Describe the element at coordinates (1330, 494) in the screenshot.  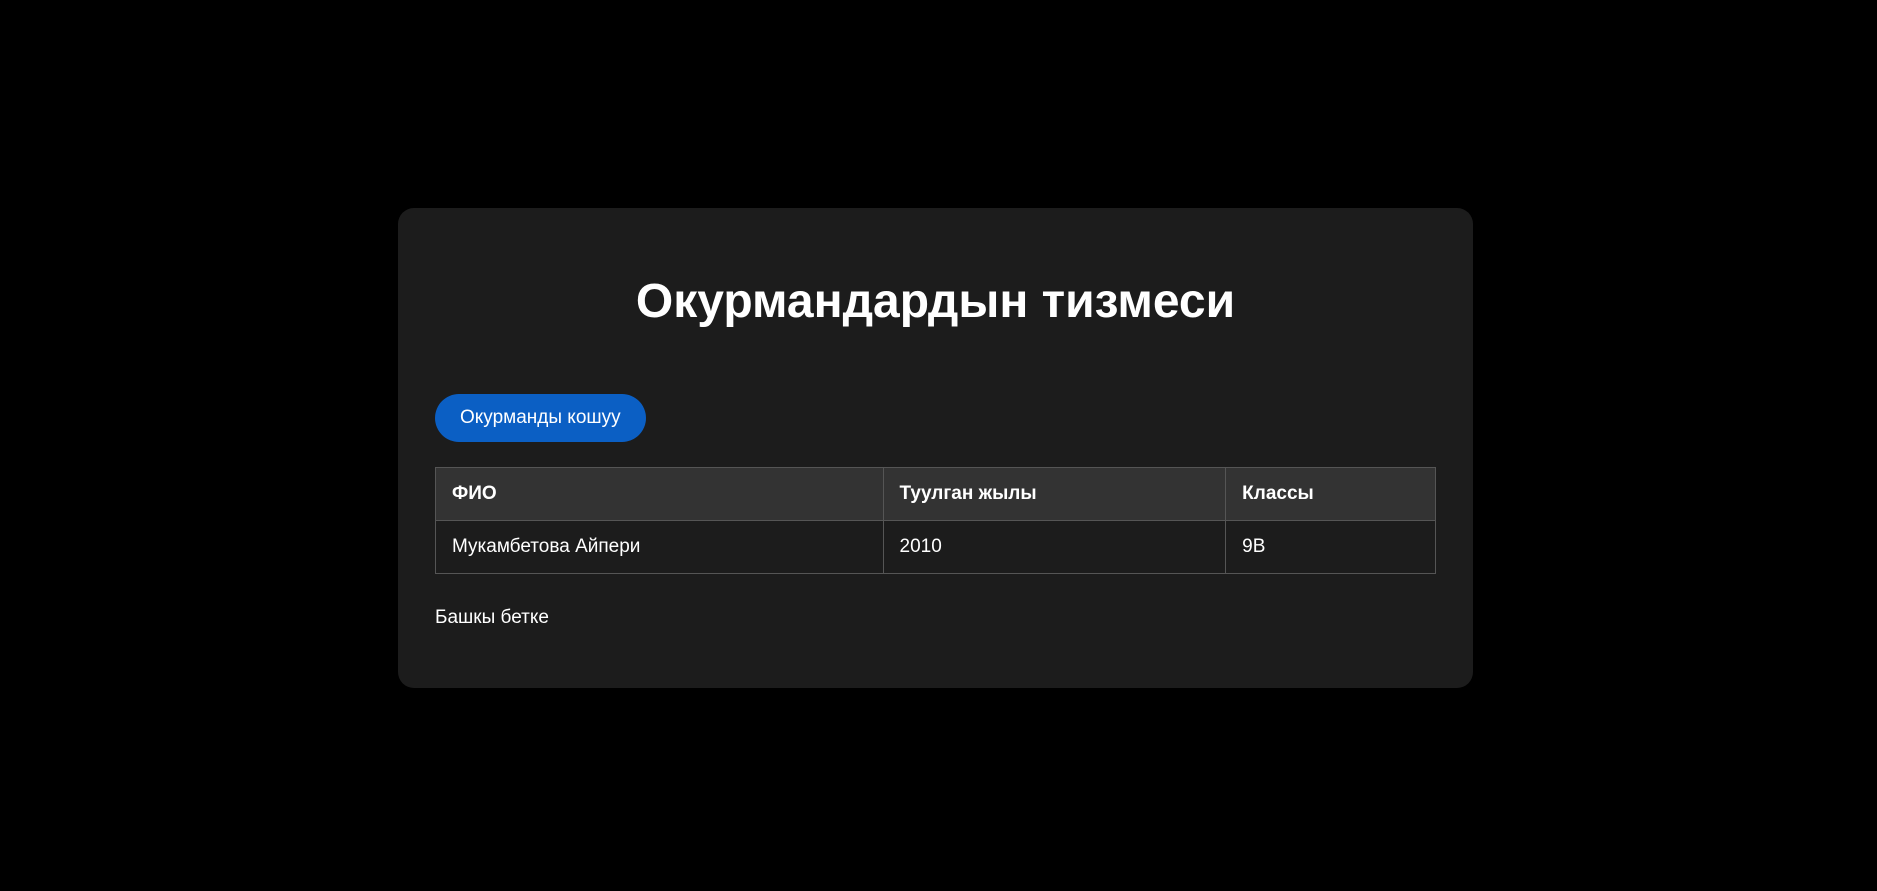
I see `column-header-class: Классы` at that location.